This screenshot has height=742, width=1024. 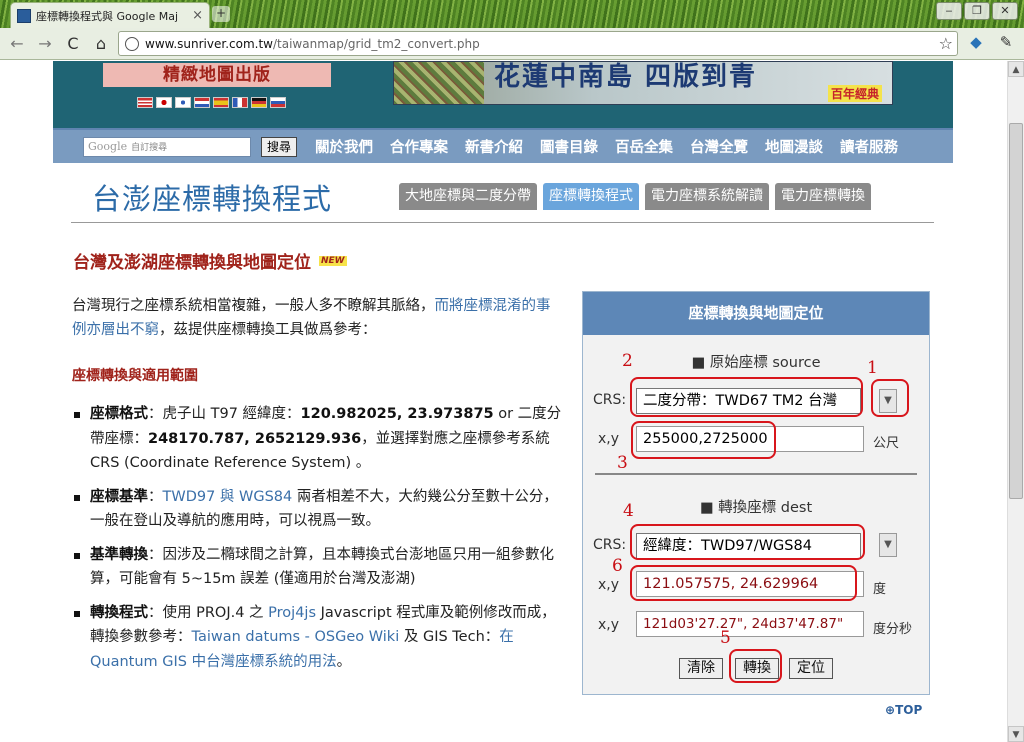 I want to click on back-button: ←, so click(x=17, y=44).